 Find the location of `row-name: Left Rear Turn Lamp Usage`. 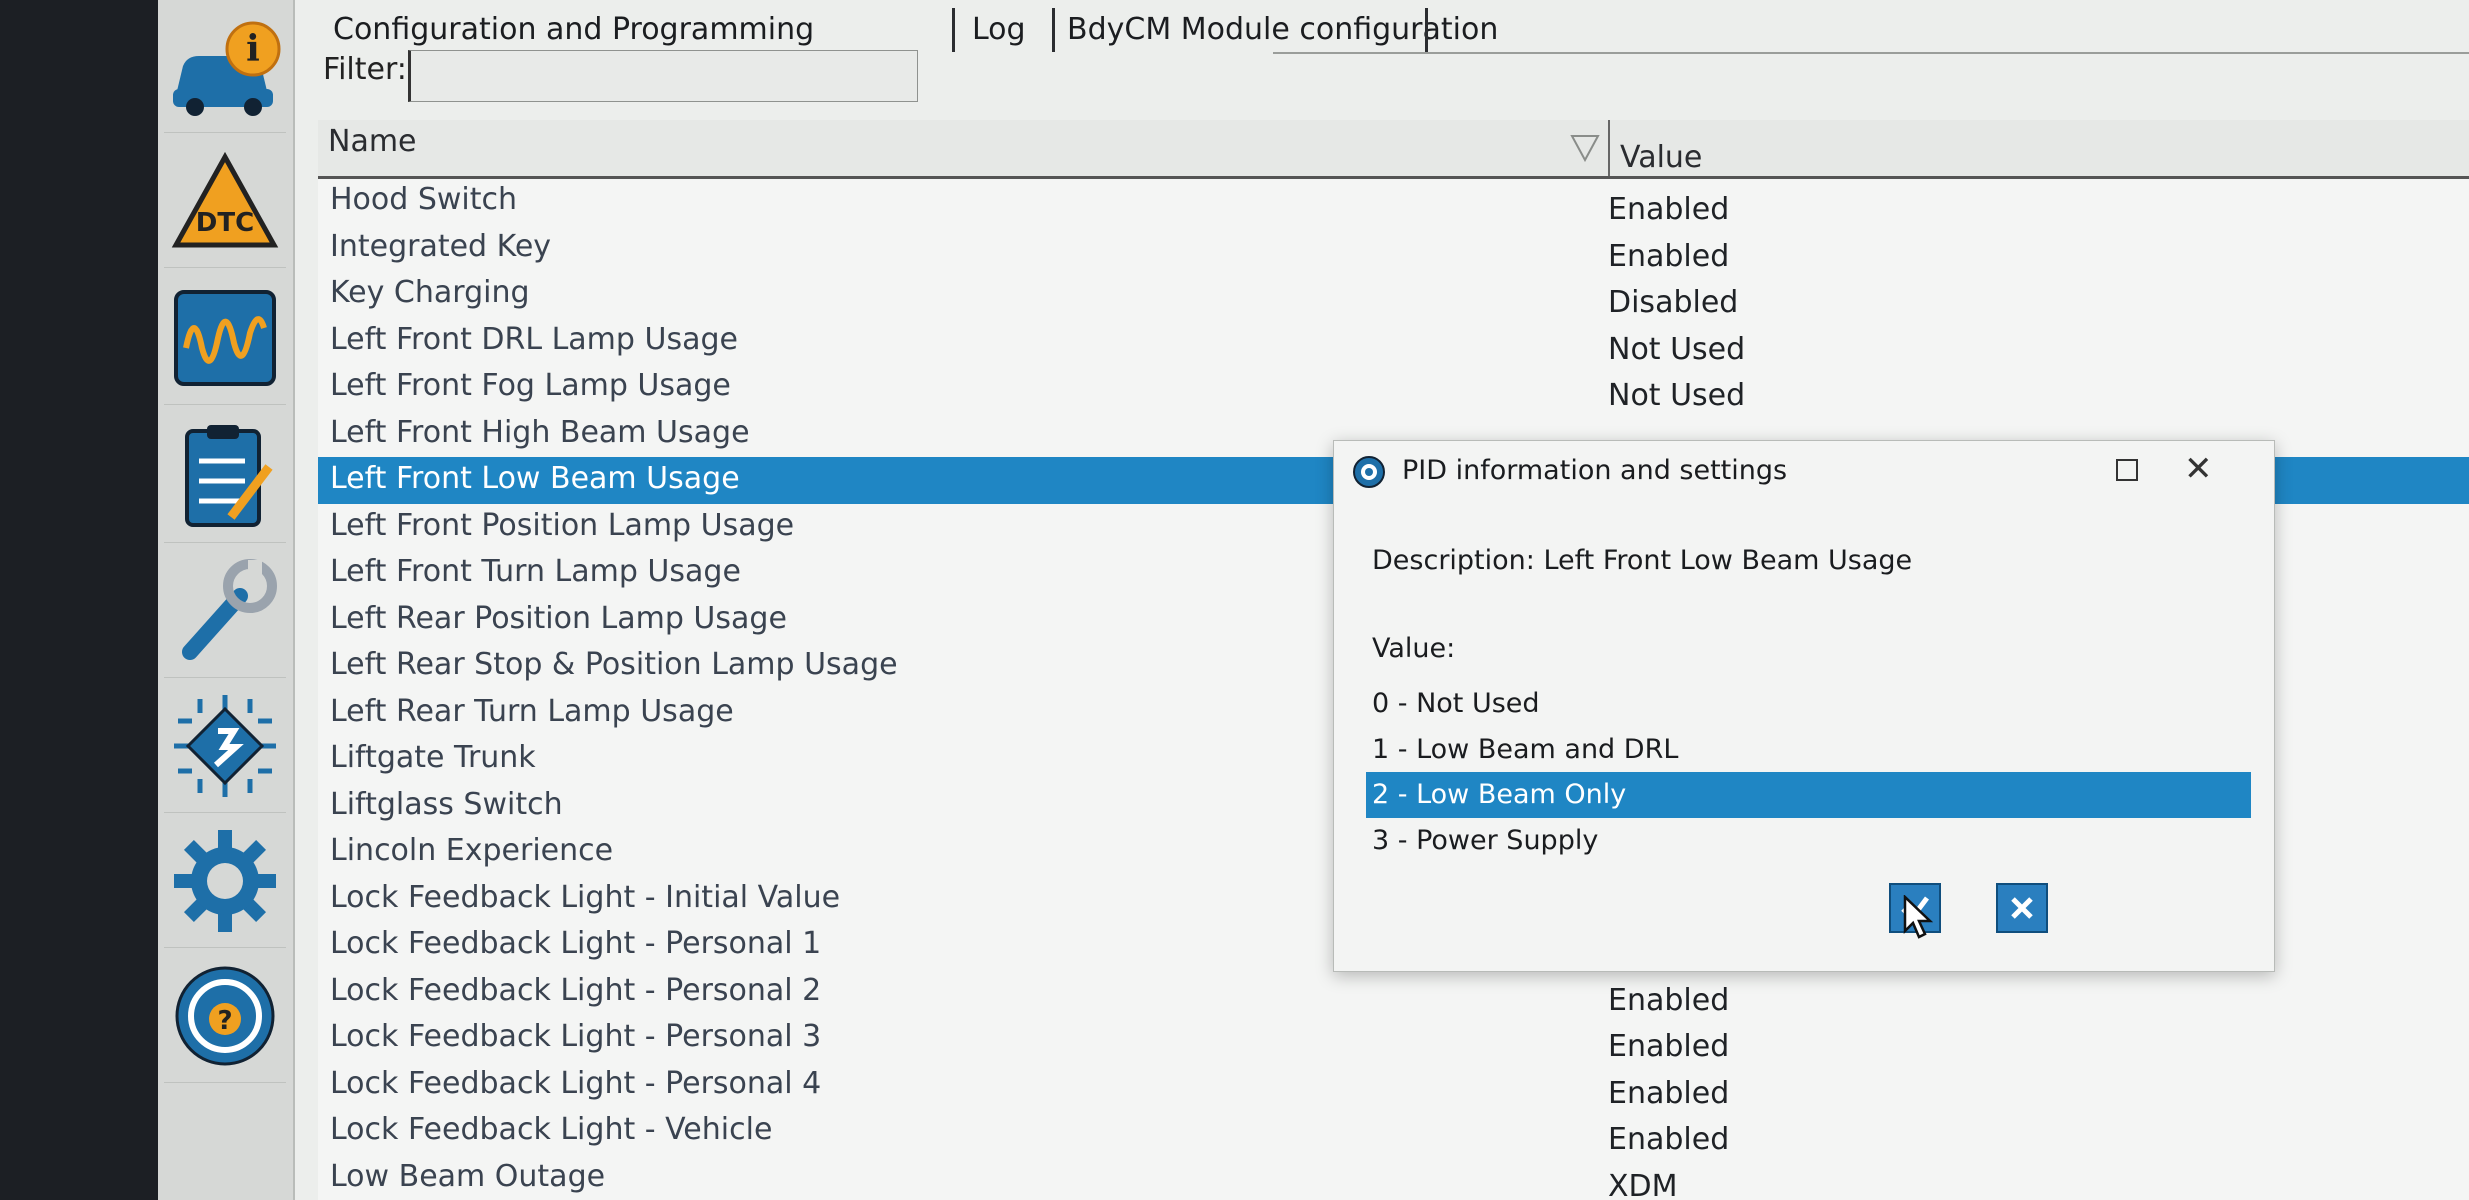

row-name: Left Rear Turn Lamp Usage is located at coordinates (532, 711).